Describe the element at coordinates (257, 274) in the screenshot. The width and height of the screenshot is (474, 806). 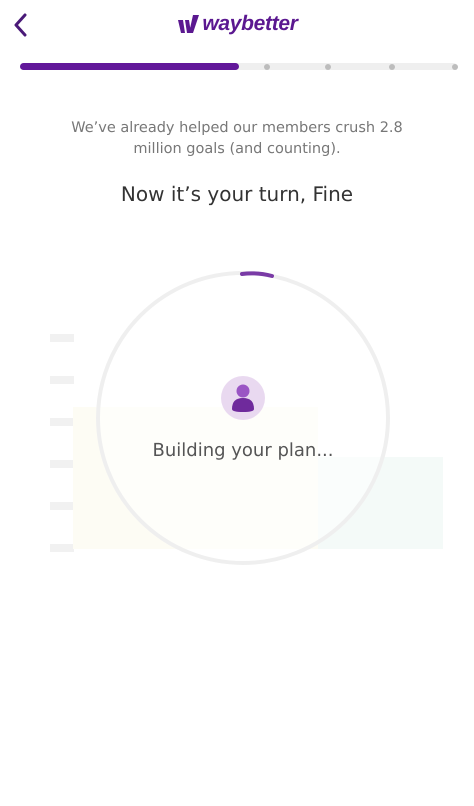
I see `spinner-arc-icon` at that location.